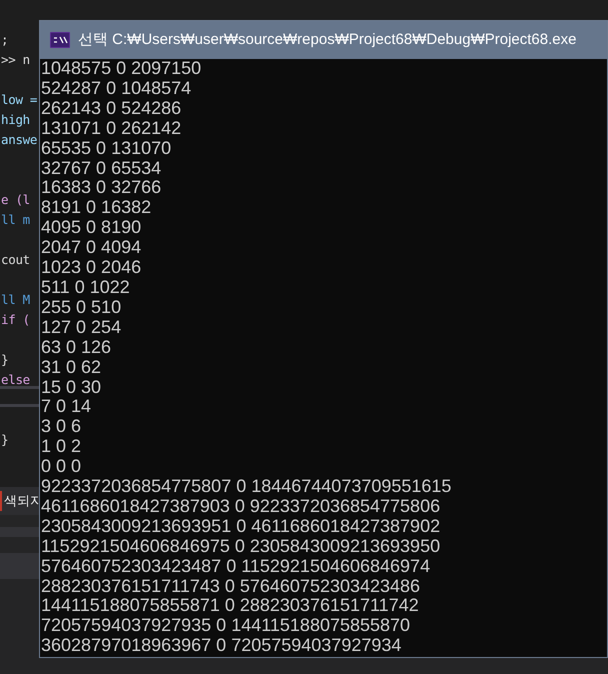  Describe the element at coordinates (15, 320) in the screenshot. I see `code-line: if (` at that location.